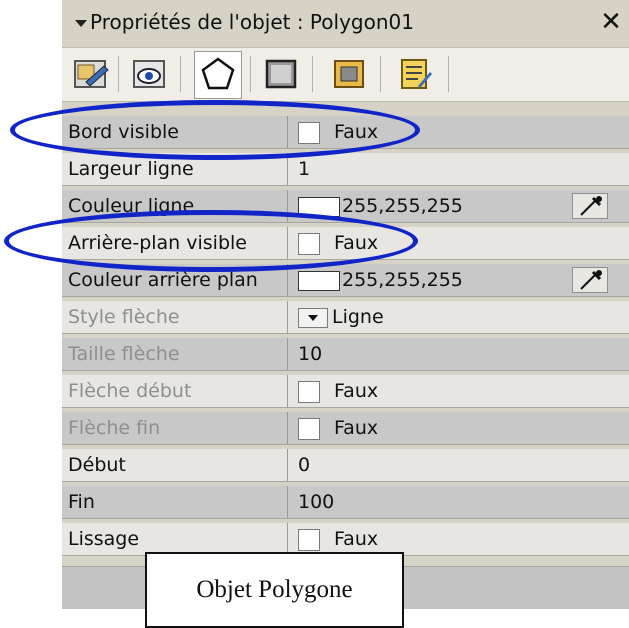 The height and width of the screenshot is (628, 629). Describe the element at coordinates (130, 391) in the screenshot. I see `property-label: Flèche début` at that location.